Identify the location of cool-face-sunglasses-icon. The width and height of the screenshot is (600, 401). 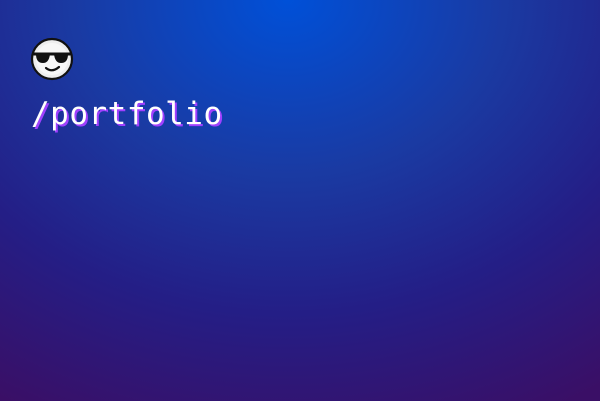
(52, 59).